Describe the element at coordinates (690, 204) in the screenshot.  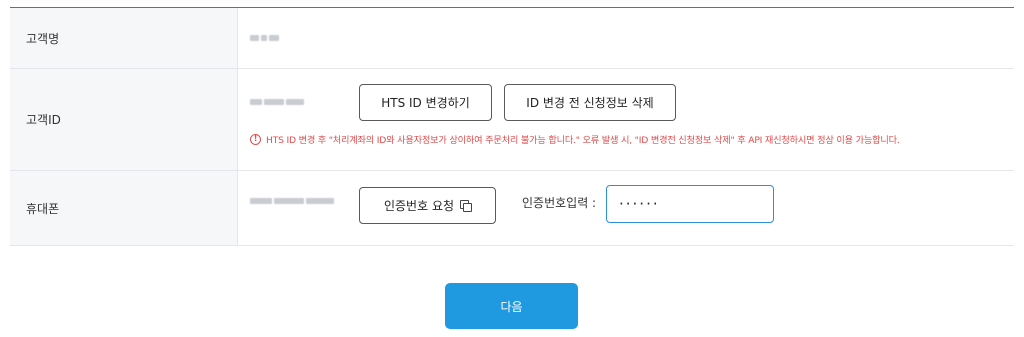
I see `verification-code-input` at that location.